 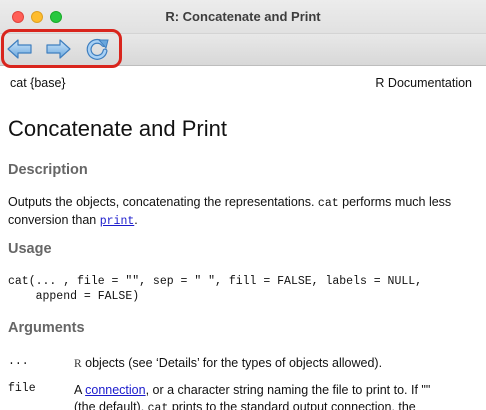 I want to click on package-label: cat {base}, so click(x=38, y=83).